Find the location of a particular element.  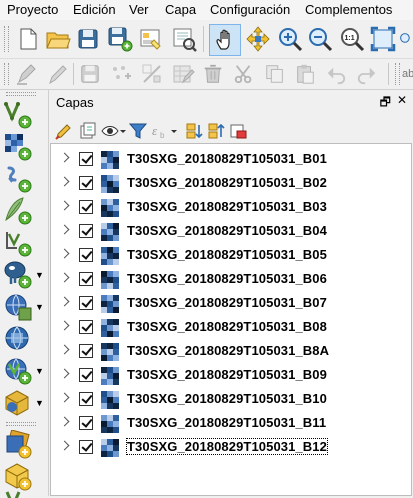

layer-row: T30SXG_20180829T105031_B06 is located at coordinates (231, 280).